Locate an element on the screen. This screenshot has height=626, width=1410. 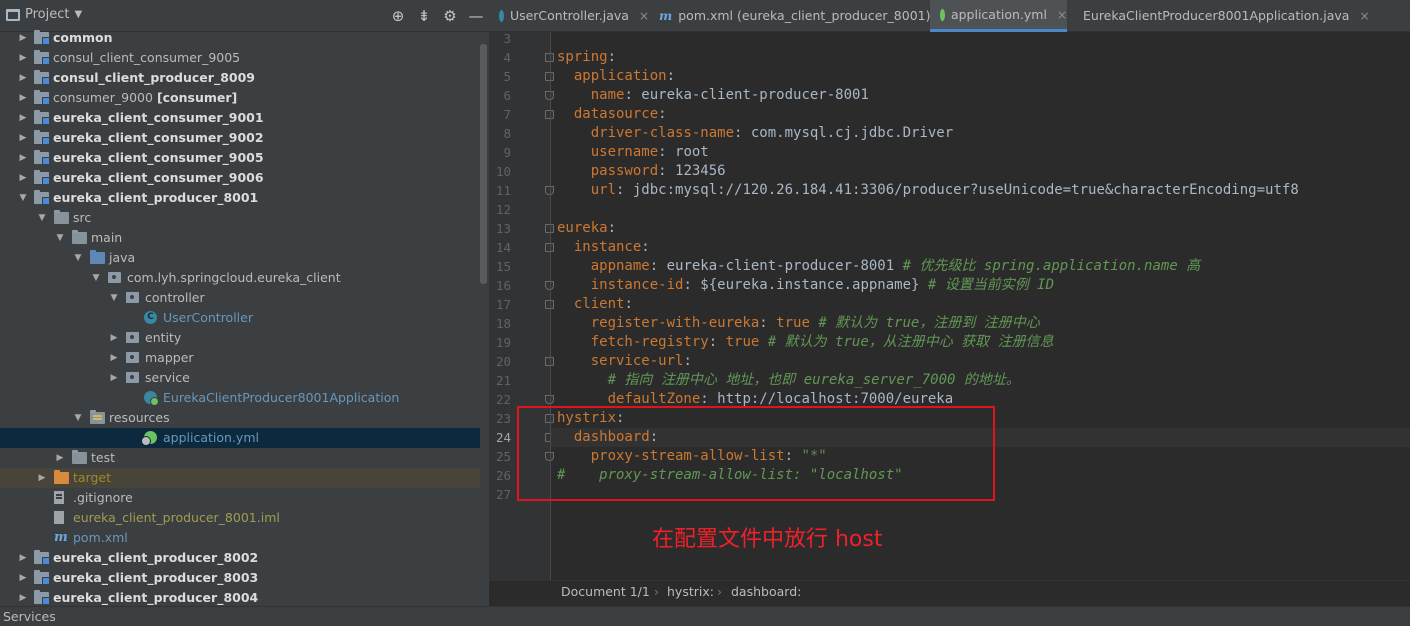
code-line: password: 123456 is located at coordinates (641, 171).